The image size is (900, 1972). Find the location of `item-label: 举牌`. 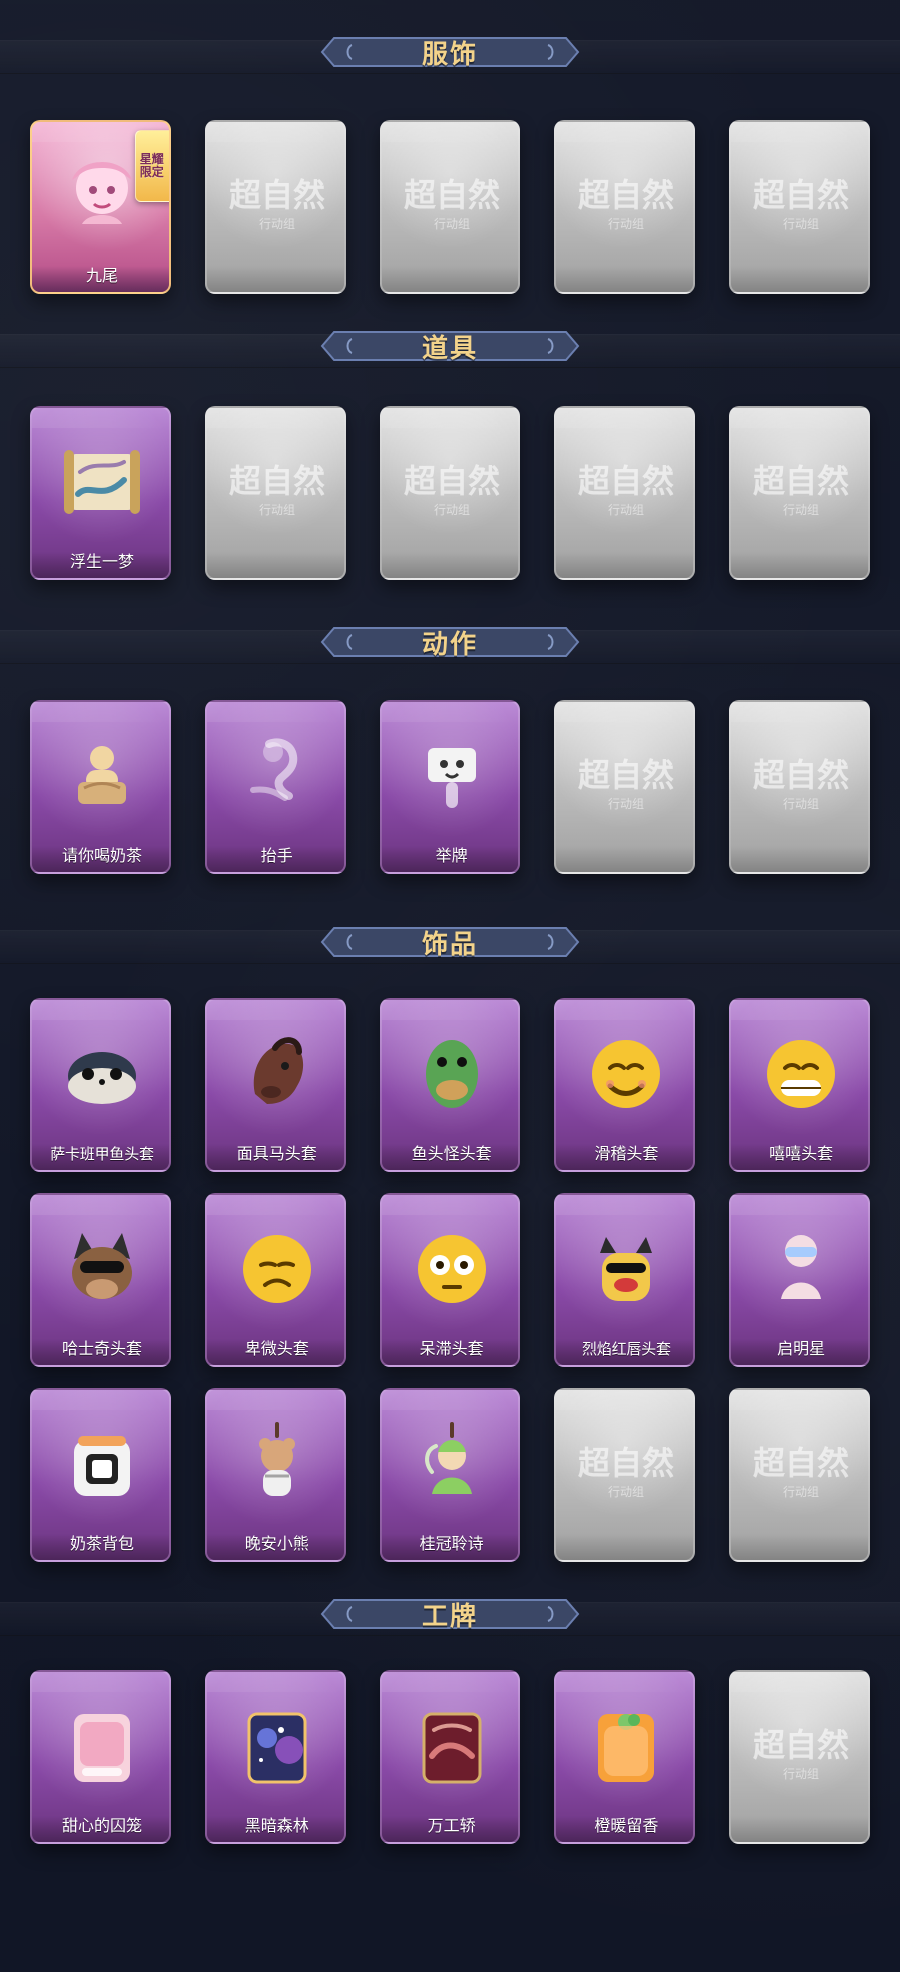

item-label: 举牌 is located at coordinates (451, 855).